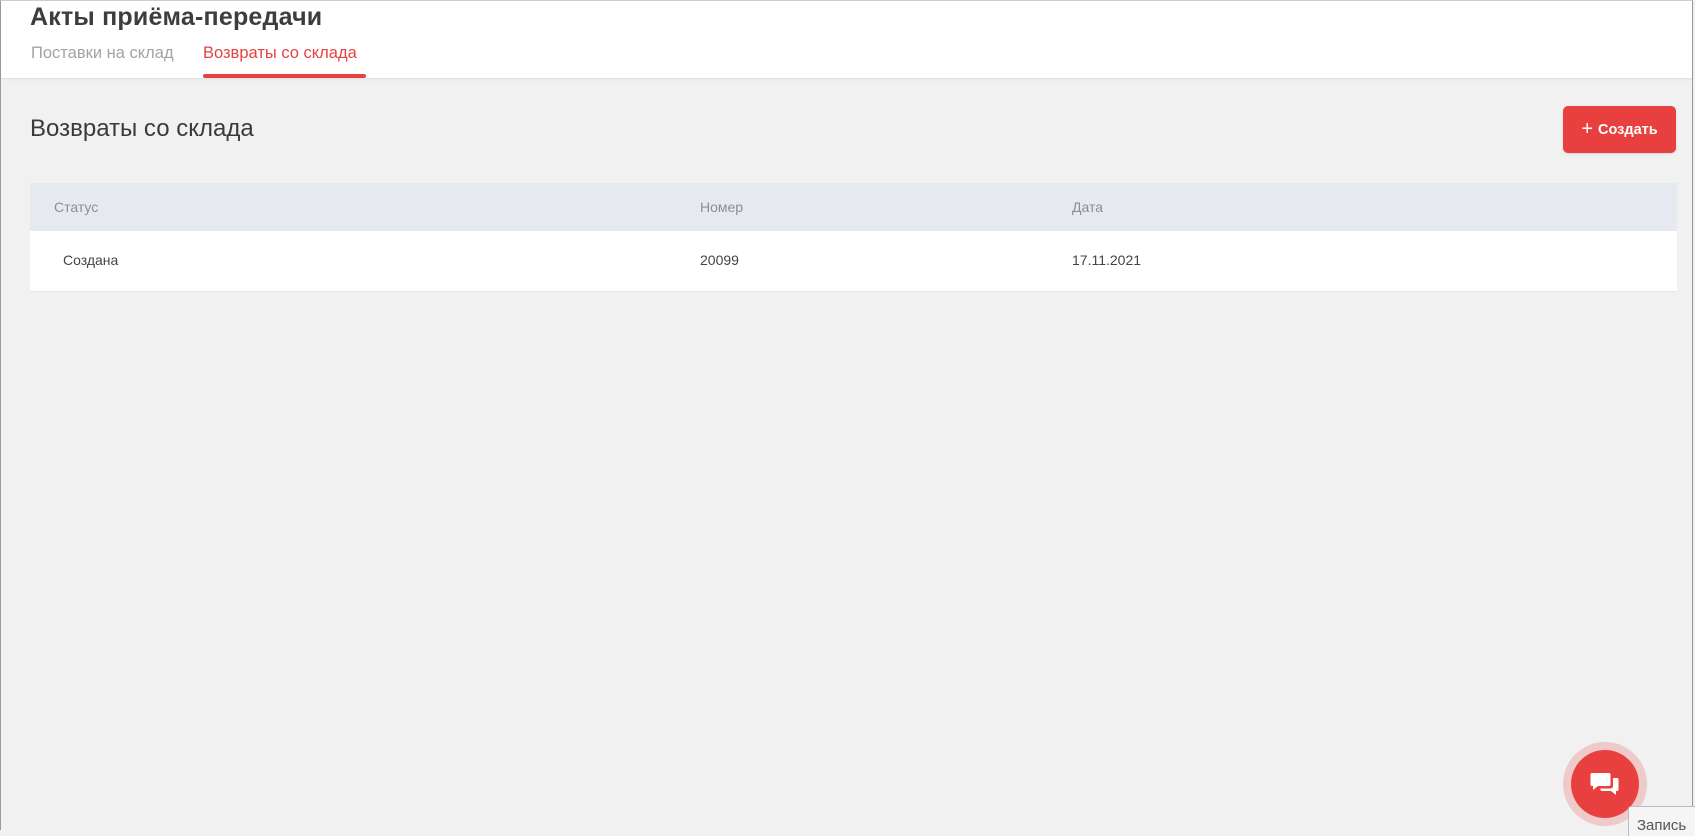 This screenshot has height=836, width=1695. I want to click on plus-icon: +, so click(1587, 128).